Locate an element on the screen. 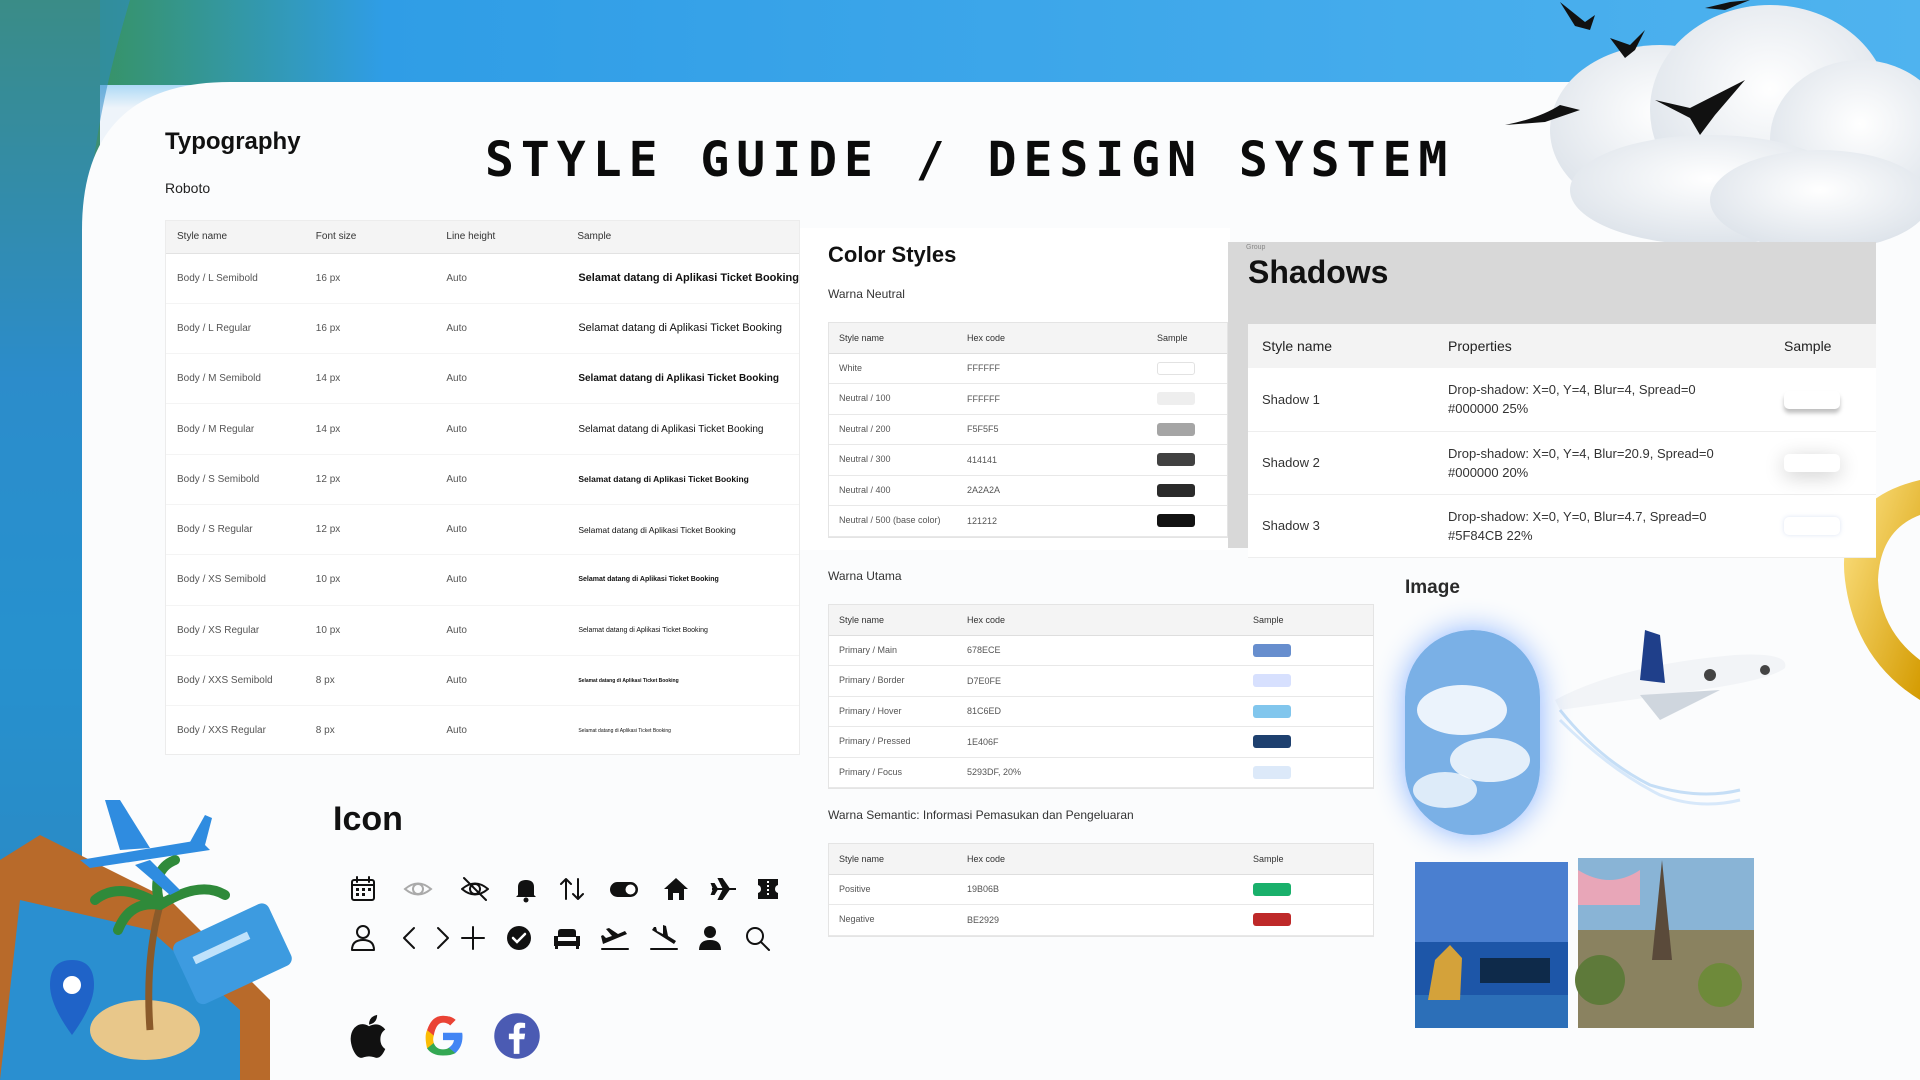 This screenshot has width=1920, height=1080. style-name: Primary / Focus is located at coordinates (893, 772).